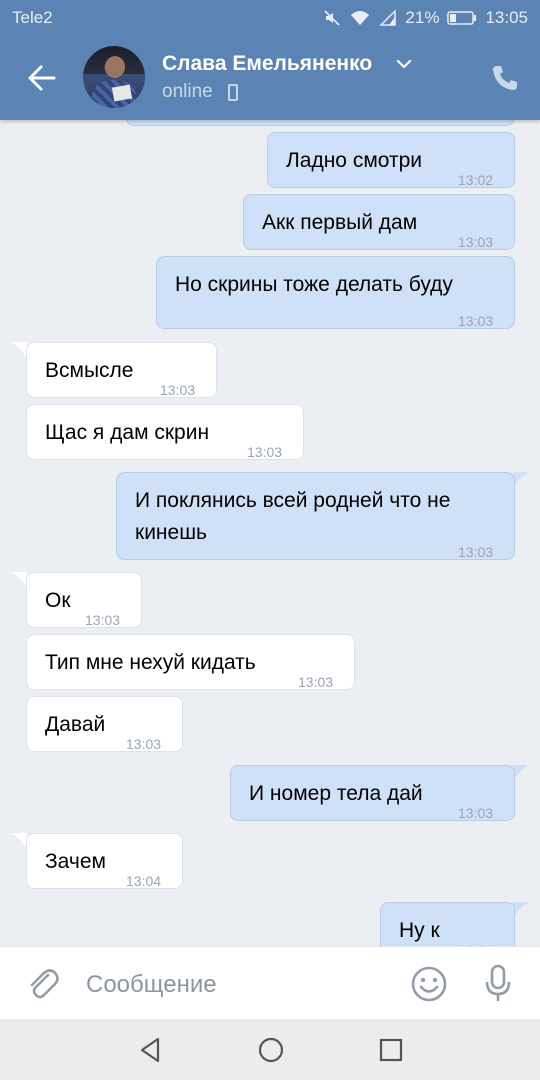 This screenshot has width=540, height=1080. I want to click on message-text: Ок, so click(58, 600).